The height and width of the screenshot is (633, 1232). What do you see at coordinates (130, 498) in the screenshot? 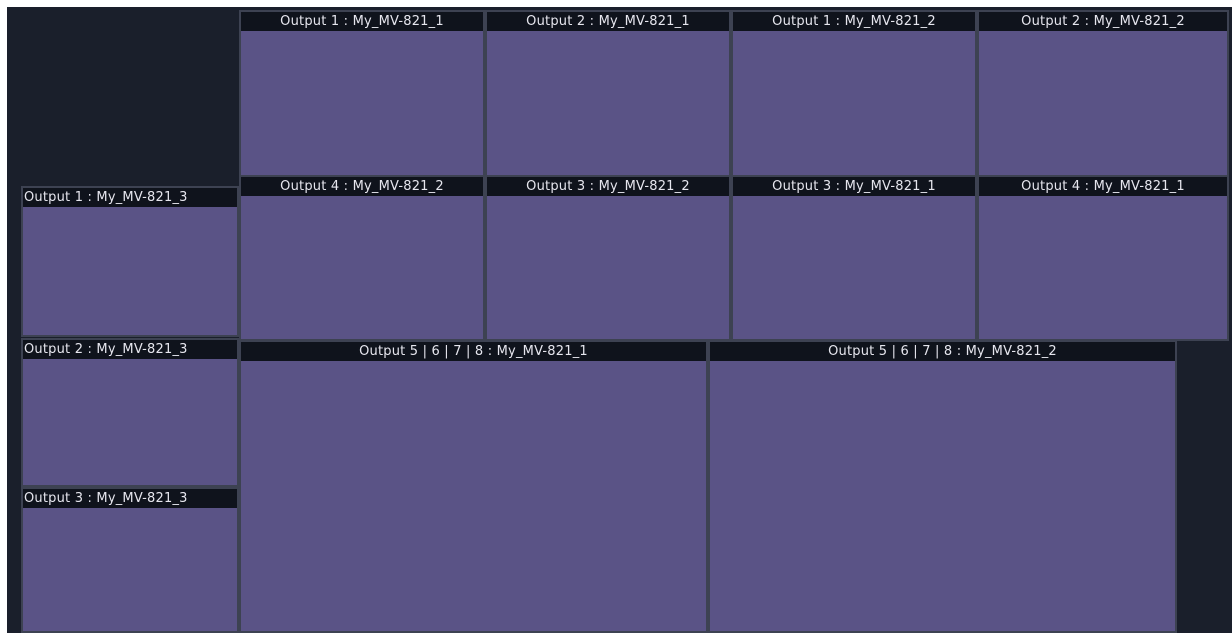
I see `tile-title: Output 3 : My_MV-821_3` at bounding box center [130, 498].